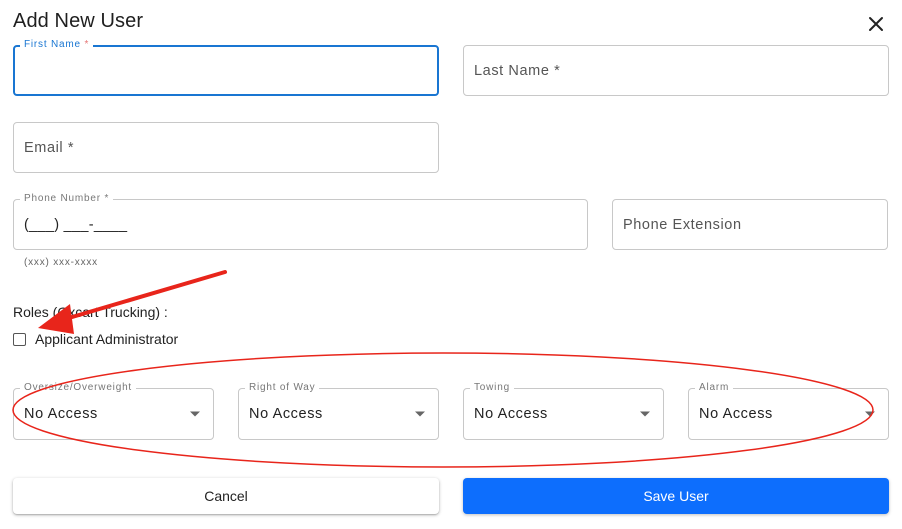 The width and height of the screenshot is (902, 529). I want to click on required-asterisk: *, so click(85, 44).